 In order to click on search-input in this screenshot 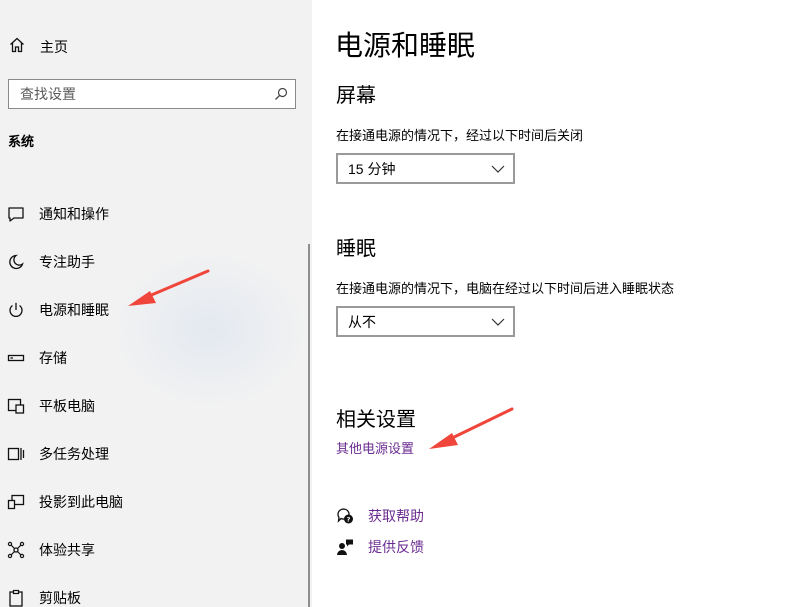, I will do `click(138, 94)`.